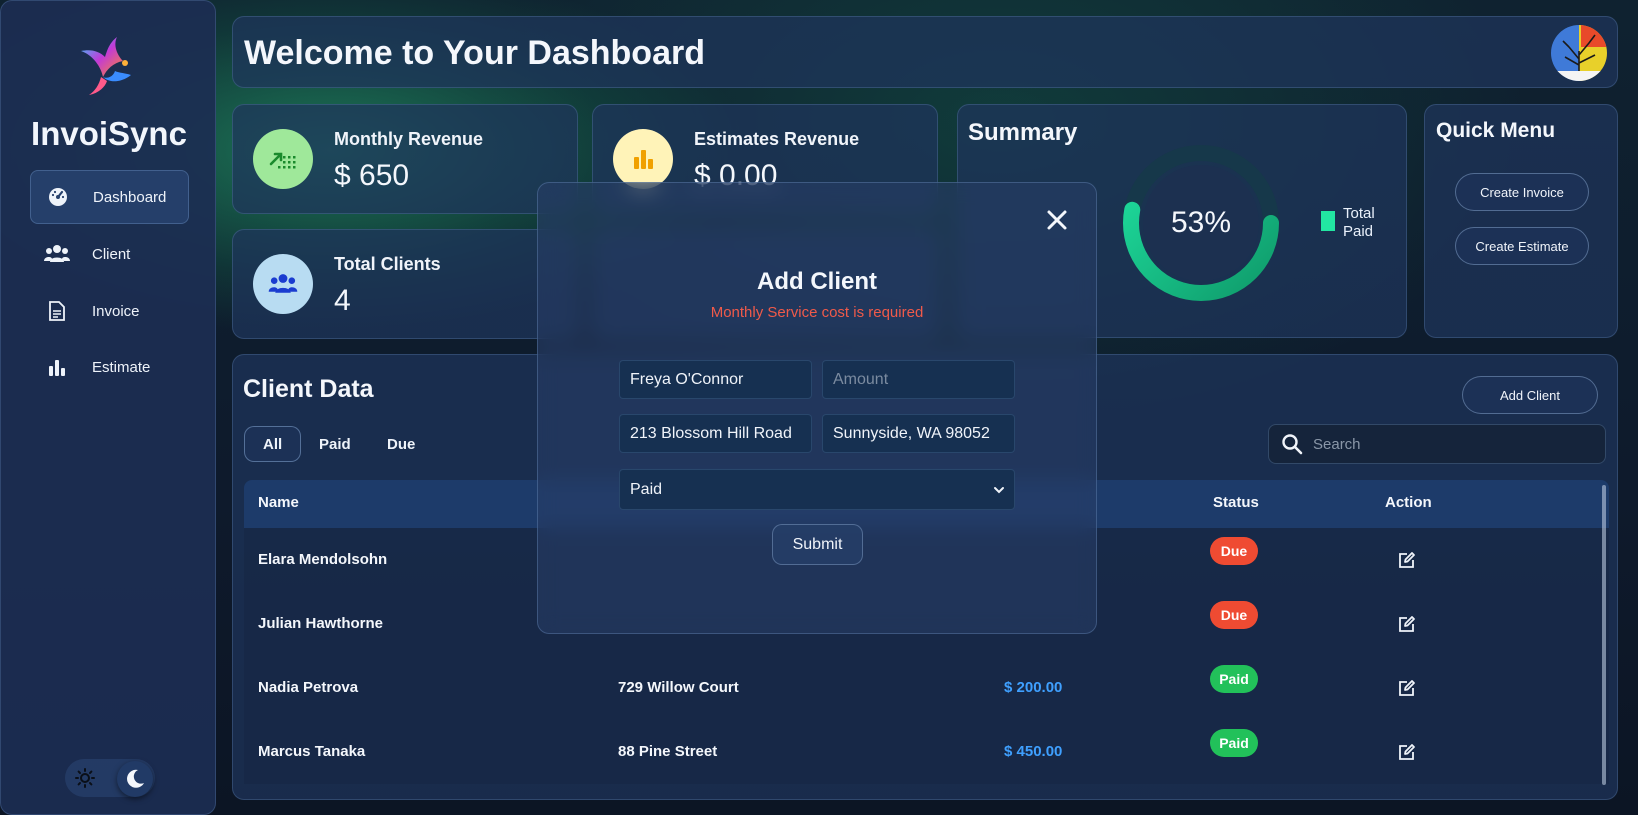 This screenshot has width=1638, height=815. I want to click on column-header-status: Status, so click(1236, 502).